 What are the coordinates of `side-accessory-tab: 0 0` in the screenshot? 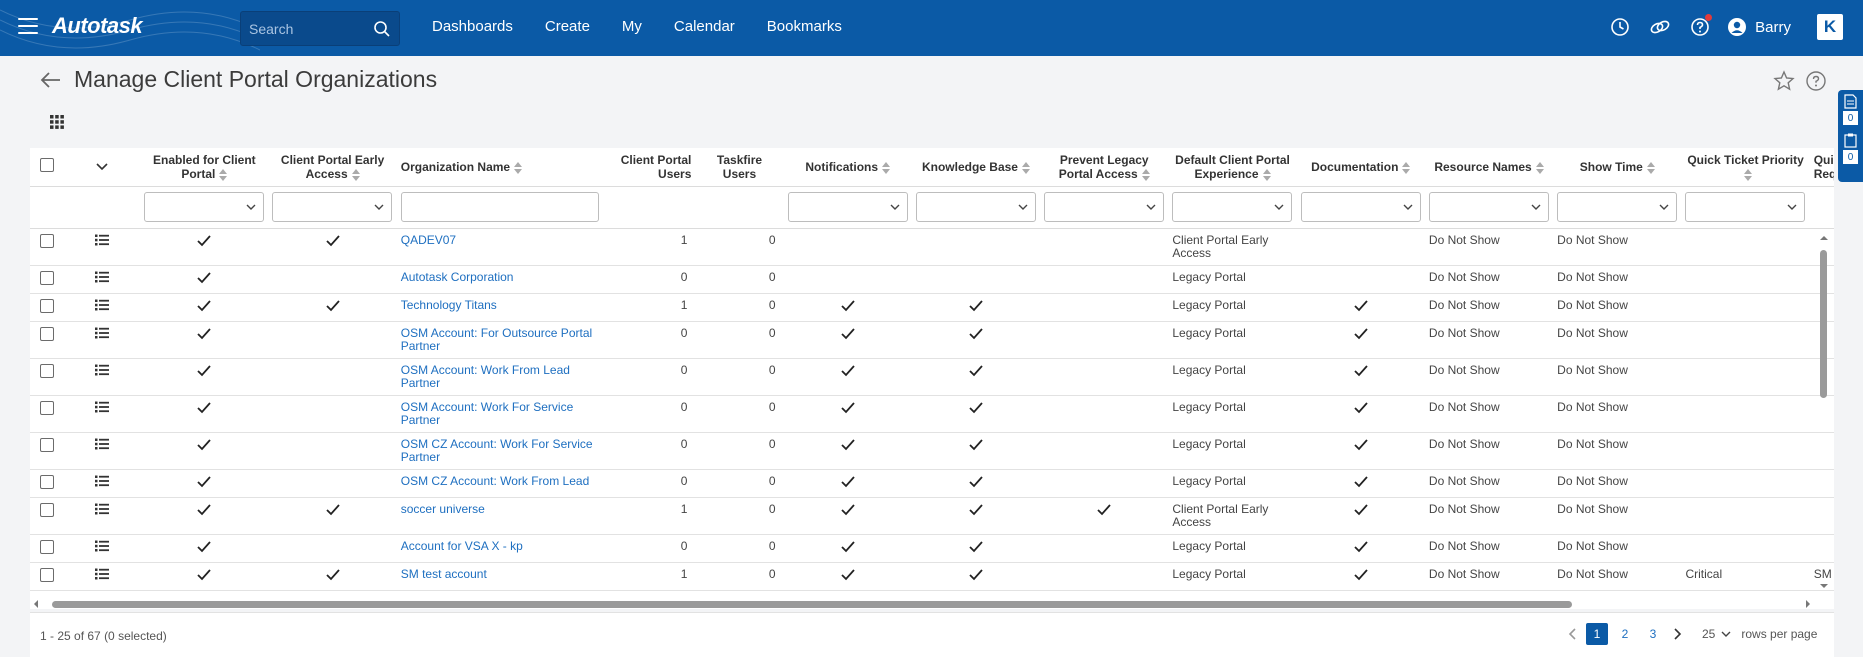 It's located at (1850, 136).